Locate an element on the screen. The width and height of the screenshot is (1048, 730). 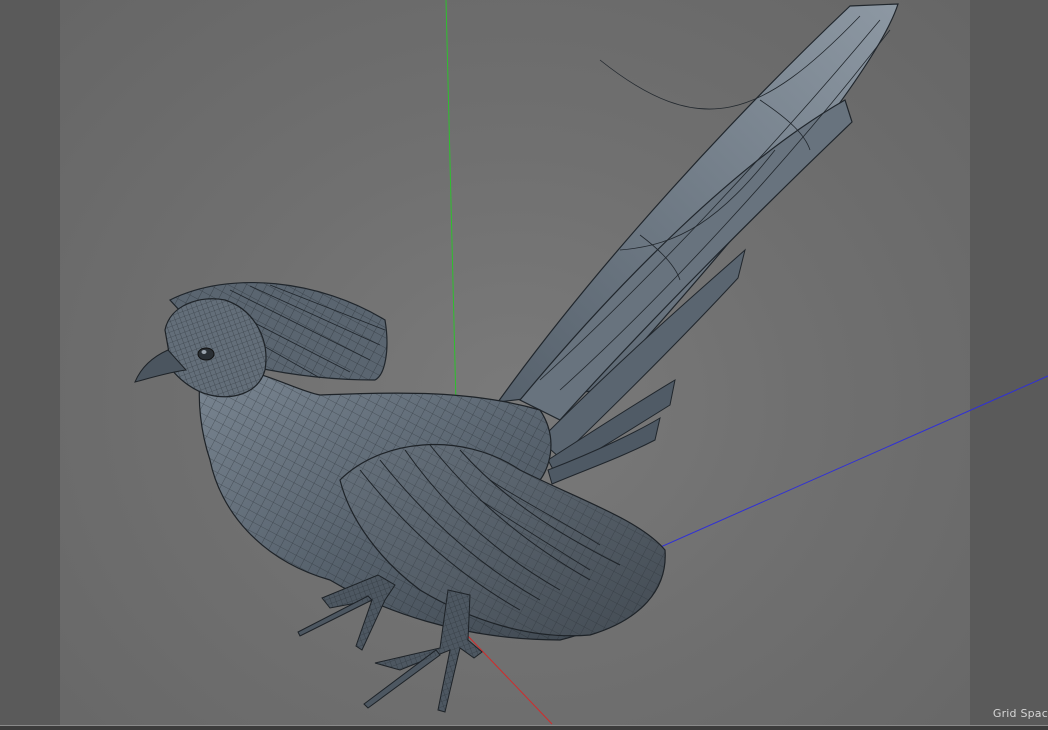
bird-head is located at coordinates (200, 348).